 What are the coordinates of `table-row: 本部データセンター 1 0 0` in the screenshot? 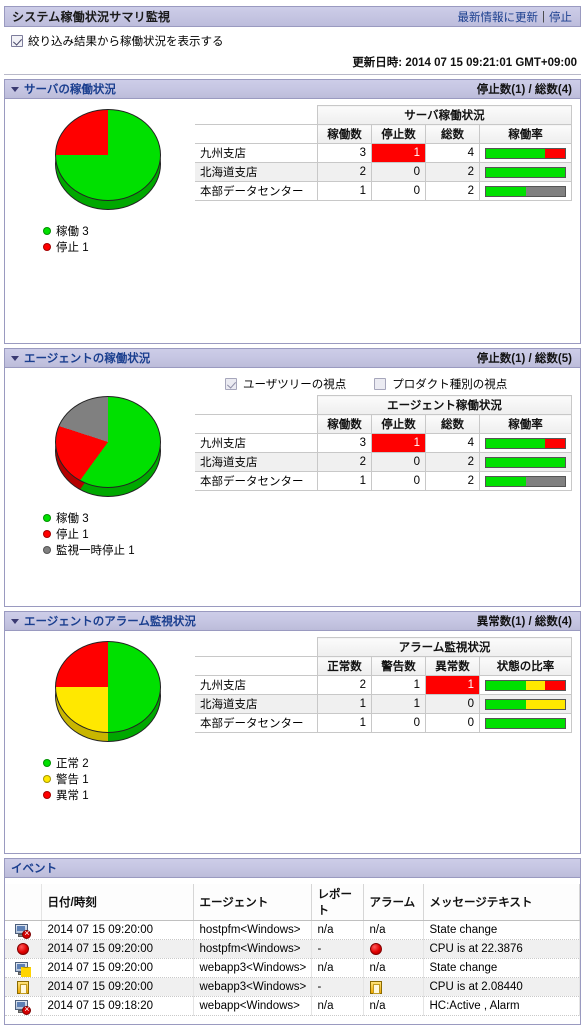 It's located at (383, 723).